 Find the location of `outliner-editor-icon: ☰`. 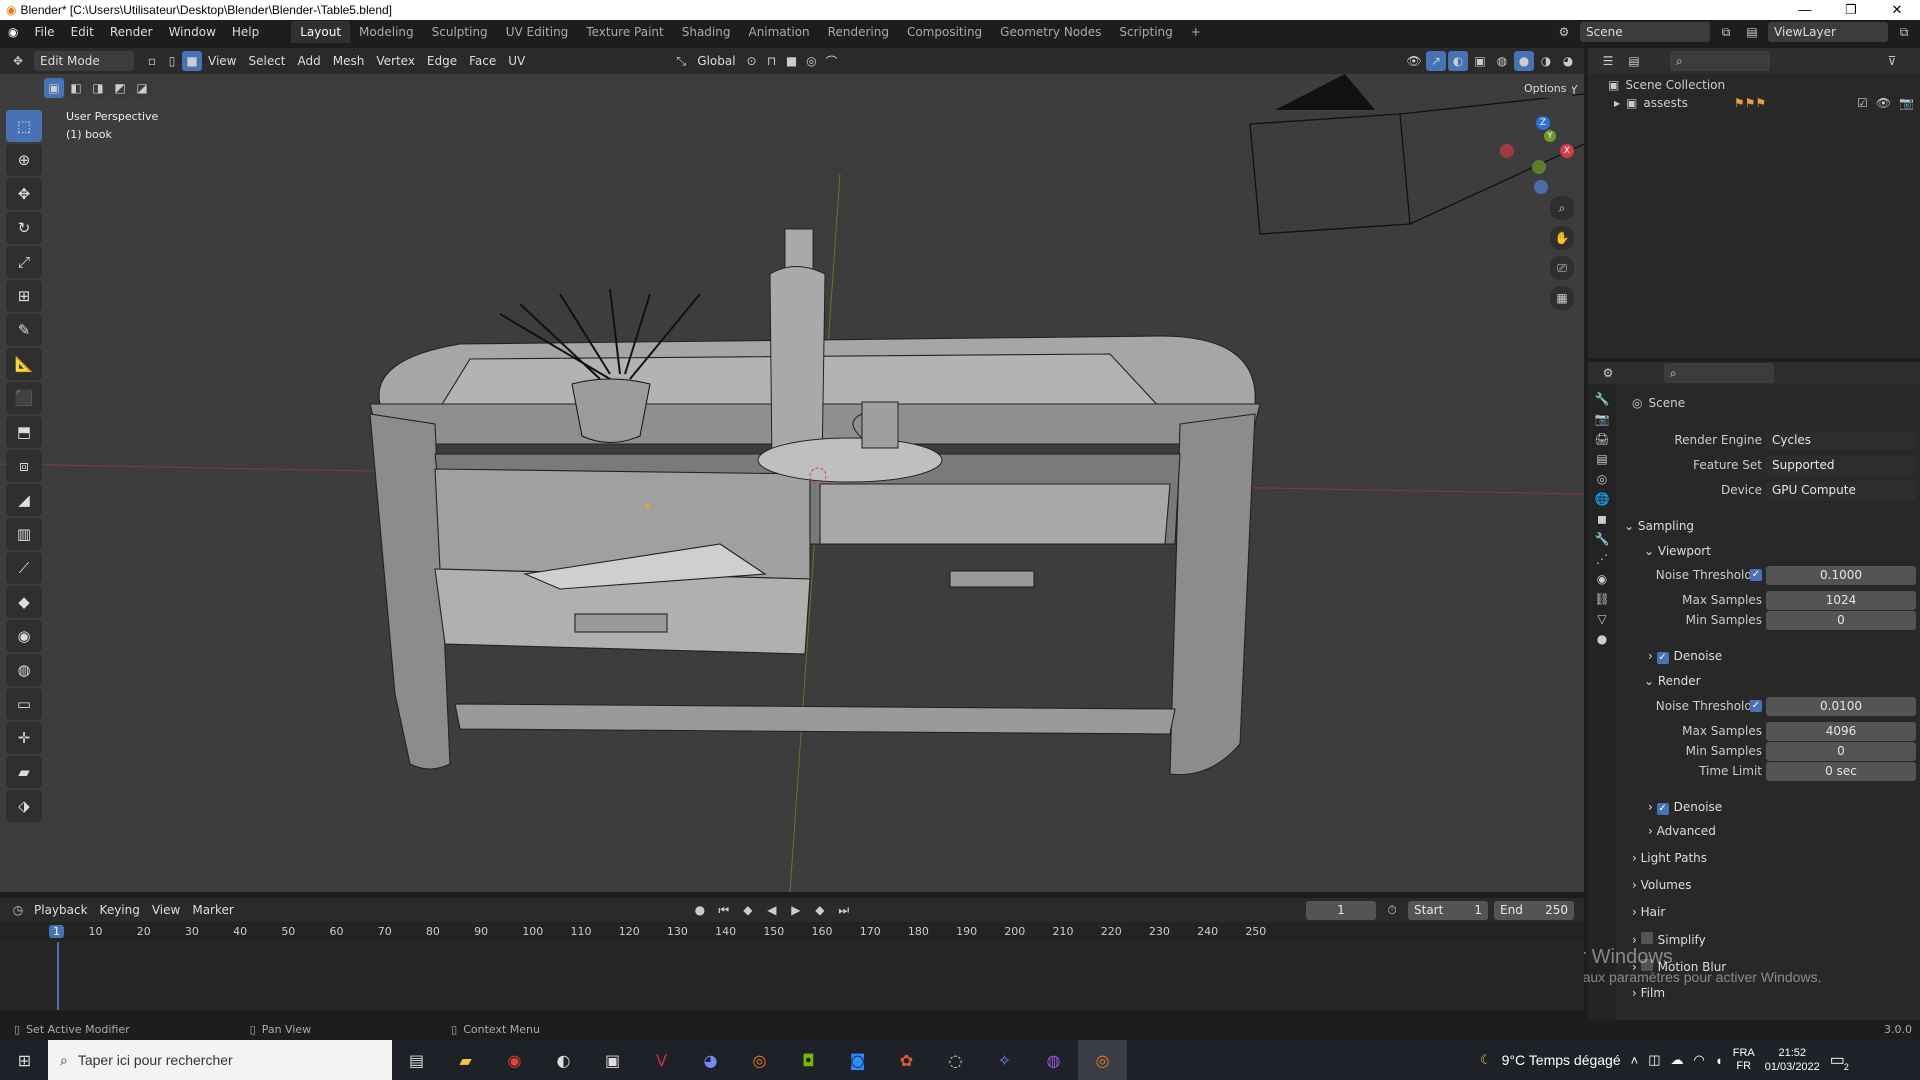

outliner-editor-icon: ☰ is located at coordinates (1608, 61).